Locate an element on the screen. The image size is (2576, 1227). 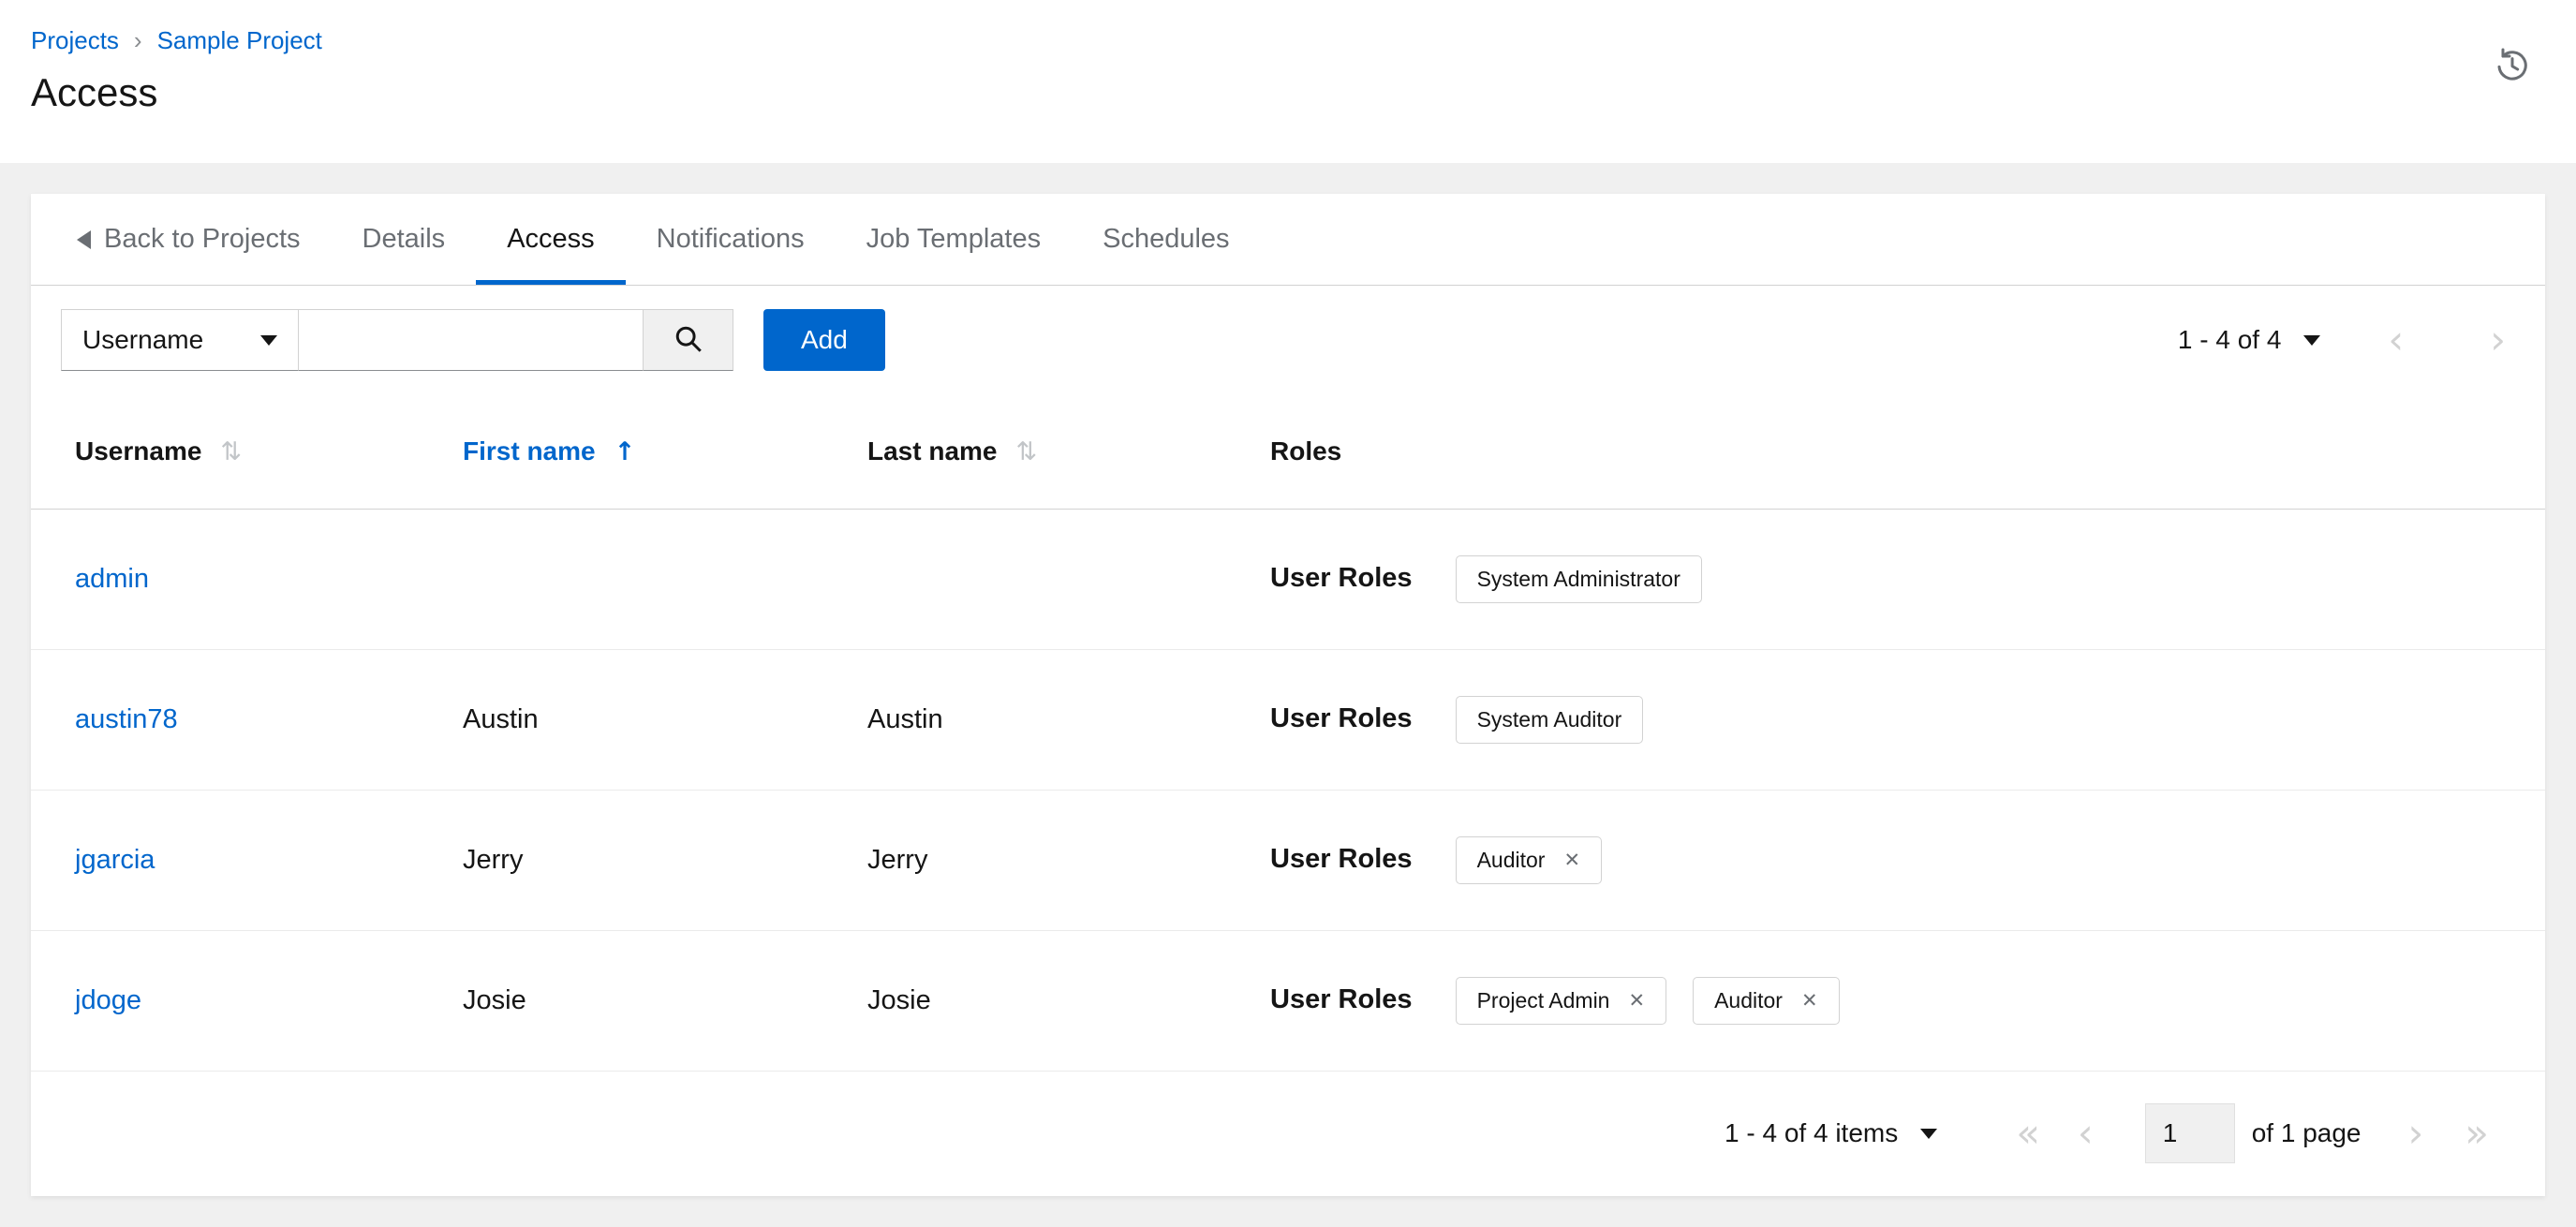
column-header-roles-label: Roles is located at coordinates (1306, 451).